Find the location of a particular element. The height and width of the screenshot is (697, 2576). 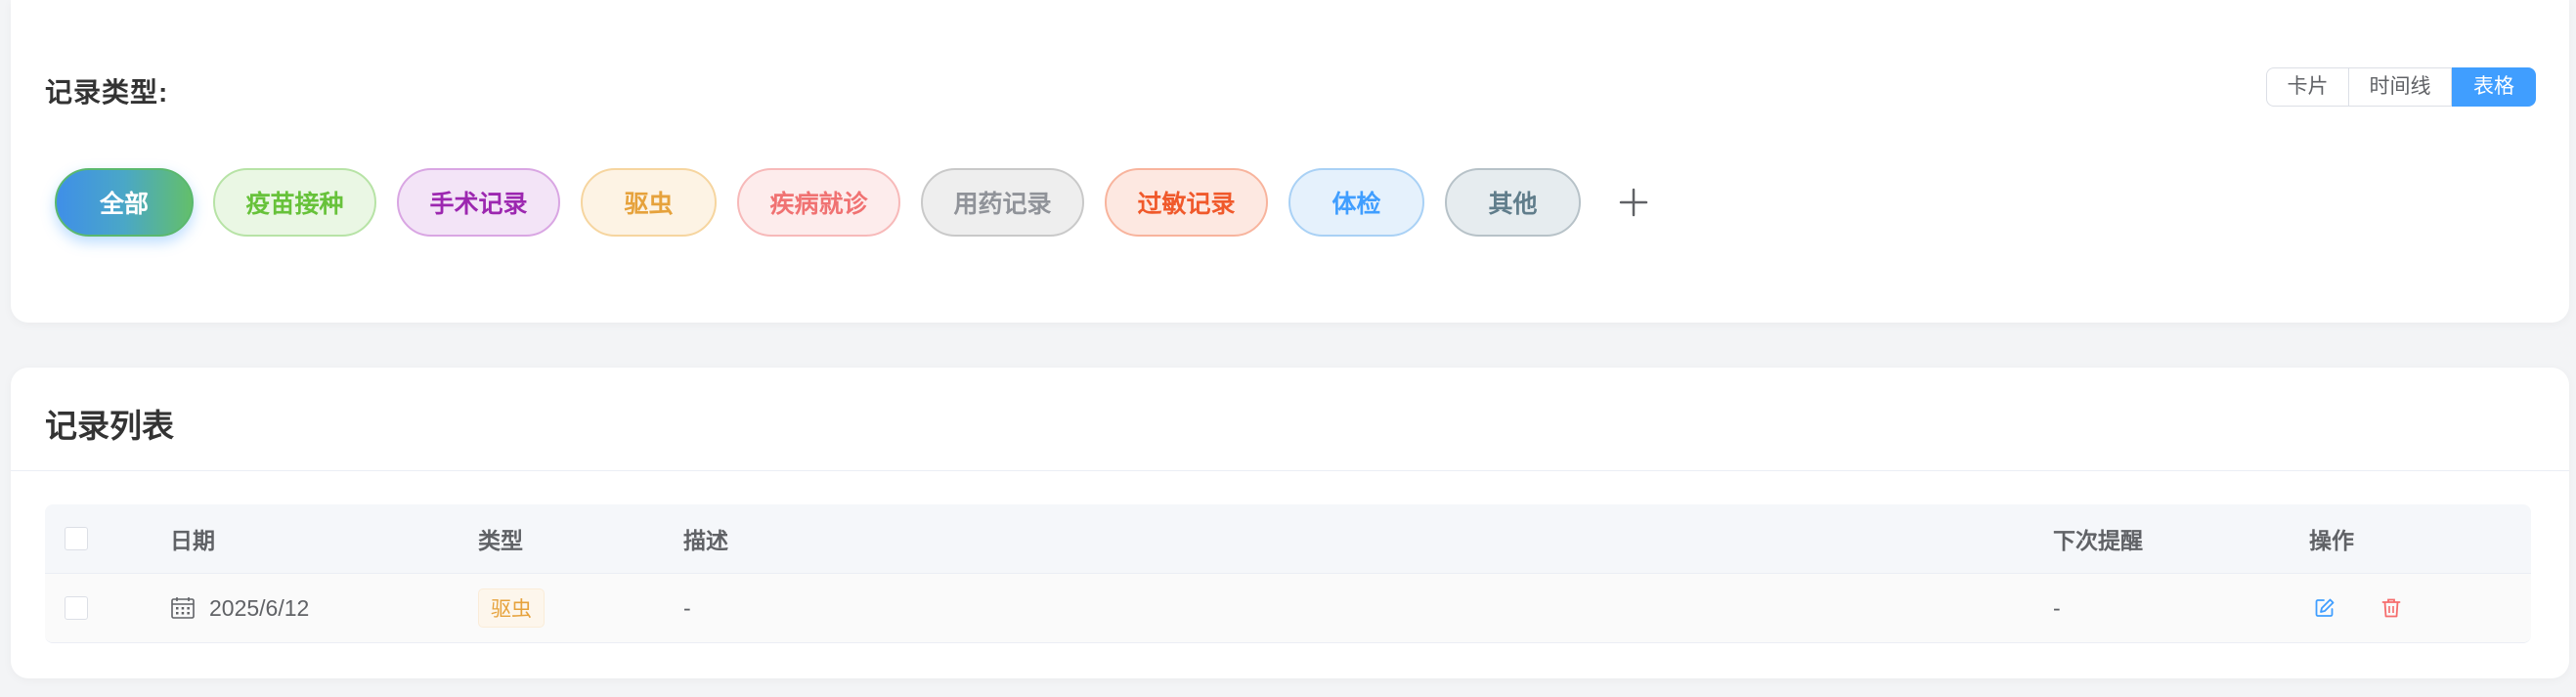

row-checkbox is located at coordinates (76, 608).